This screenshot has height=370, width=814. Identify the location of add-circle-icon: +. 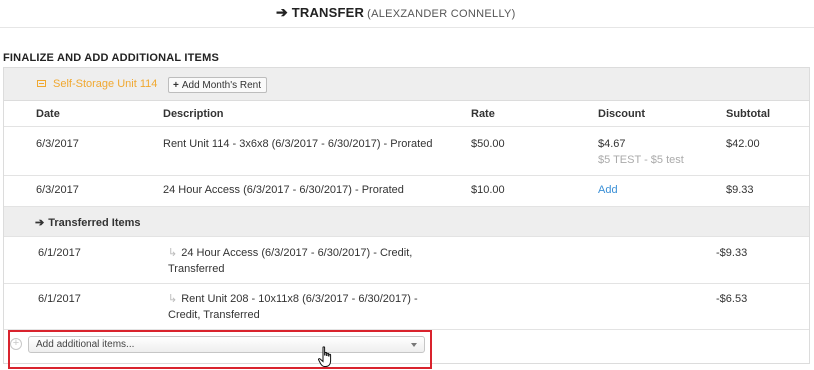
(16, 344).